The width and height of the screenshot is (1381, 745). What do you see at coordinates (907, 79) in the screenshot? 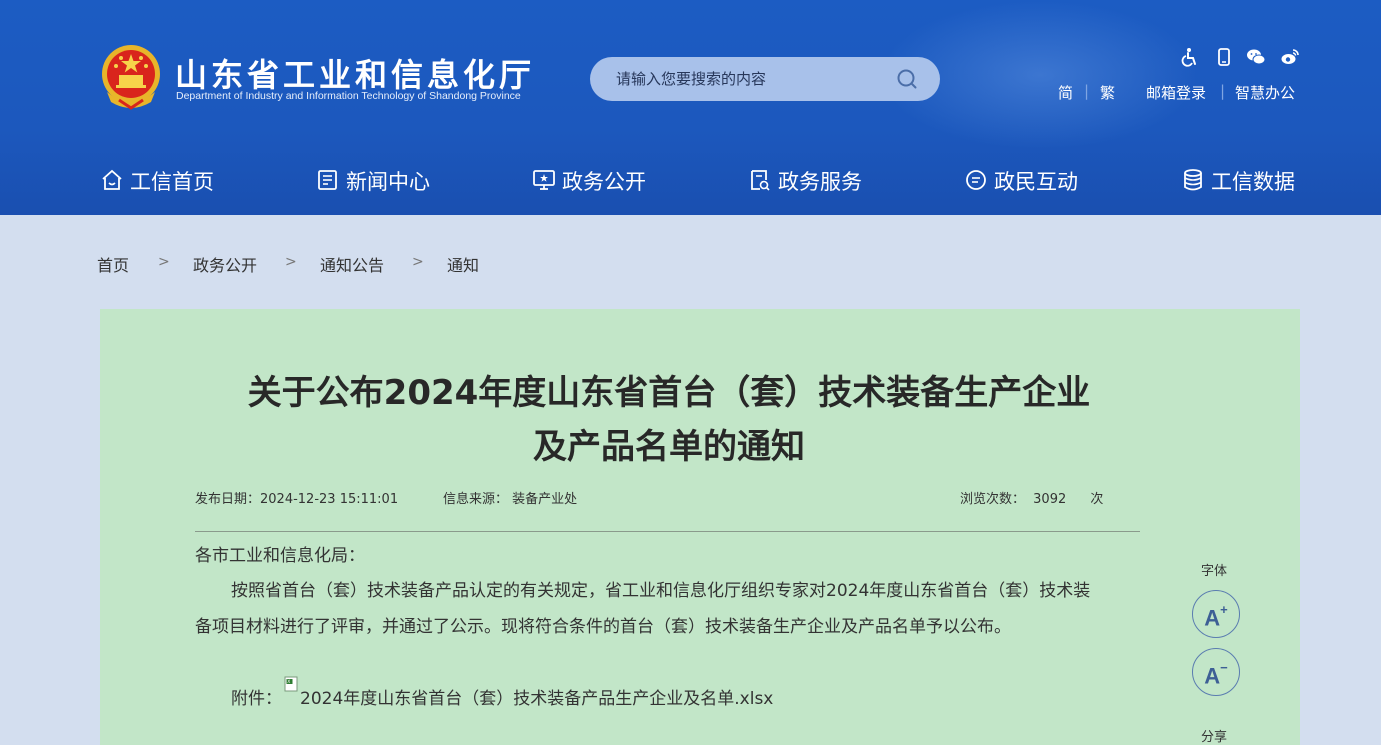
I see `search-icon` at bounding box center [907, 79].